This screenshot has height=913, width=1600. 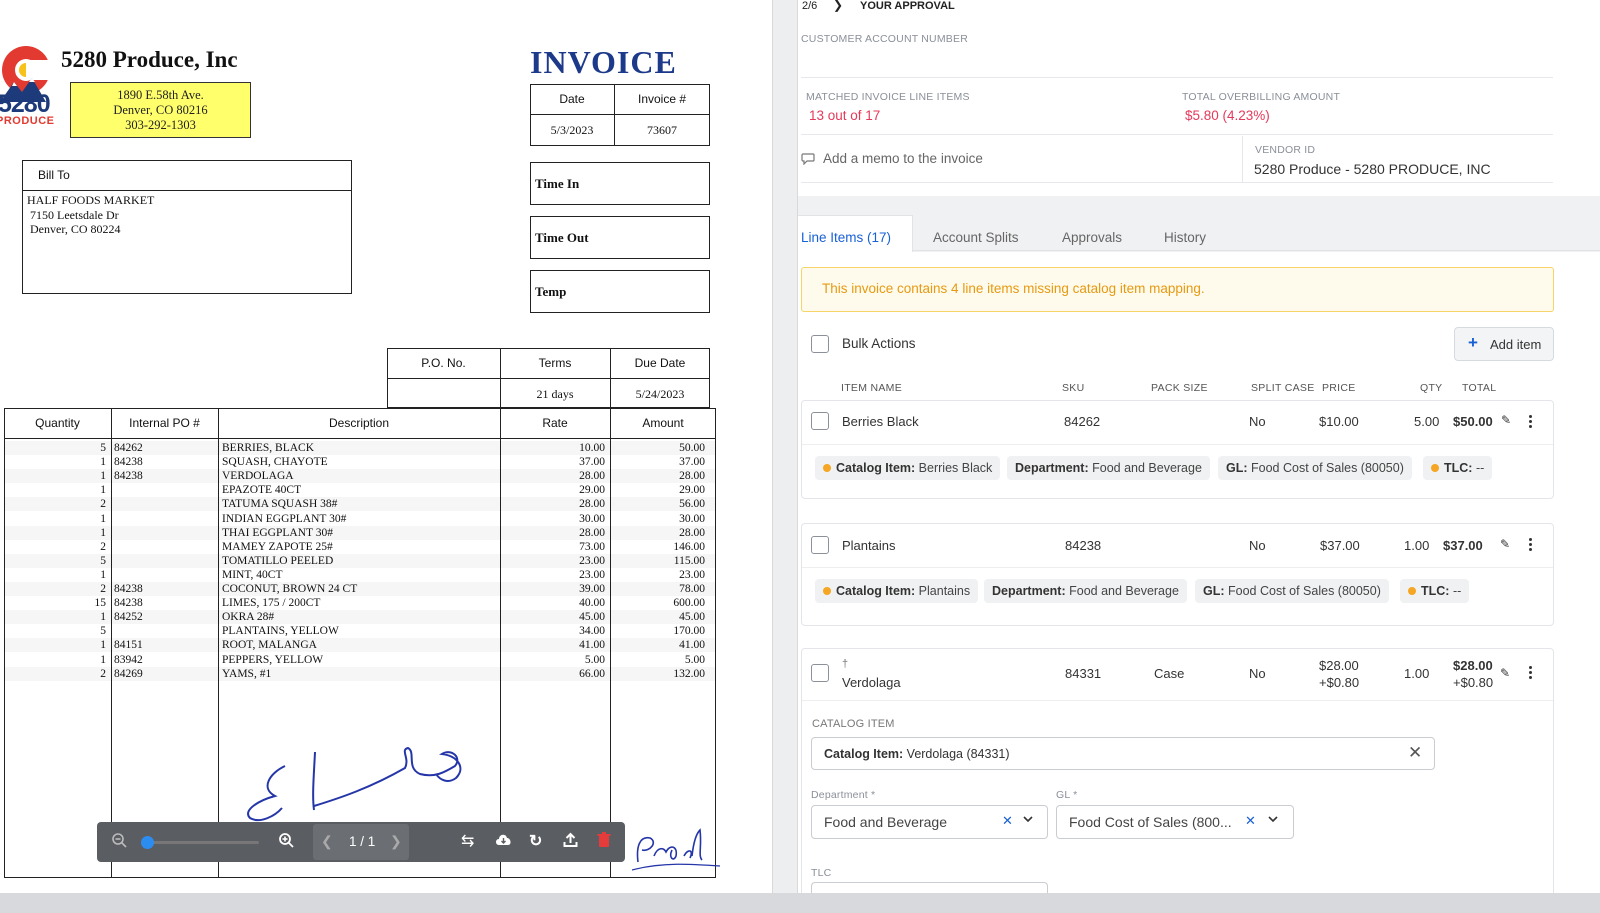 What do you see at coordinates (592, 546) in the screenshot?
I see `line-rate: 73.00` at bounding box center [592, 546].